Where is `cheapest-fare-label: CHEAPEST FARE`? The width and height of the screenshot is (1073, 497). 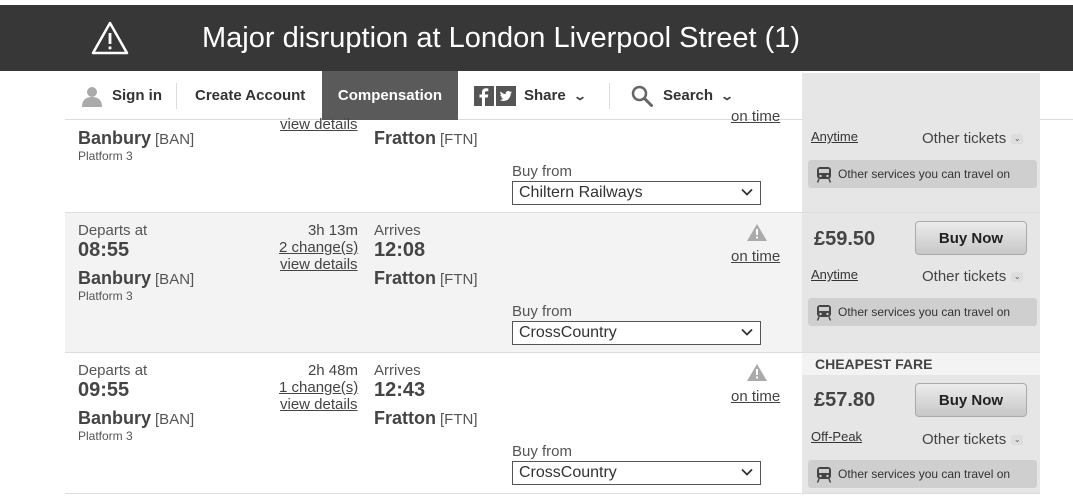 cheapest-fare-label: CHEAPEST FARE is located at coordinates (874, 364).